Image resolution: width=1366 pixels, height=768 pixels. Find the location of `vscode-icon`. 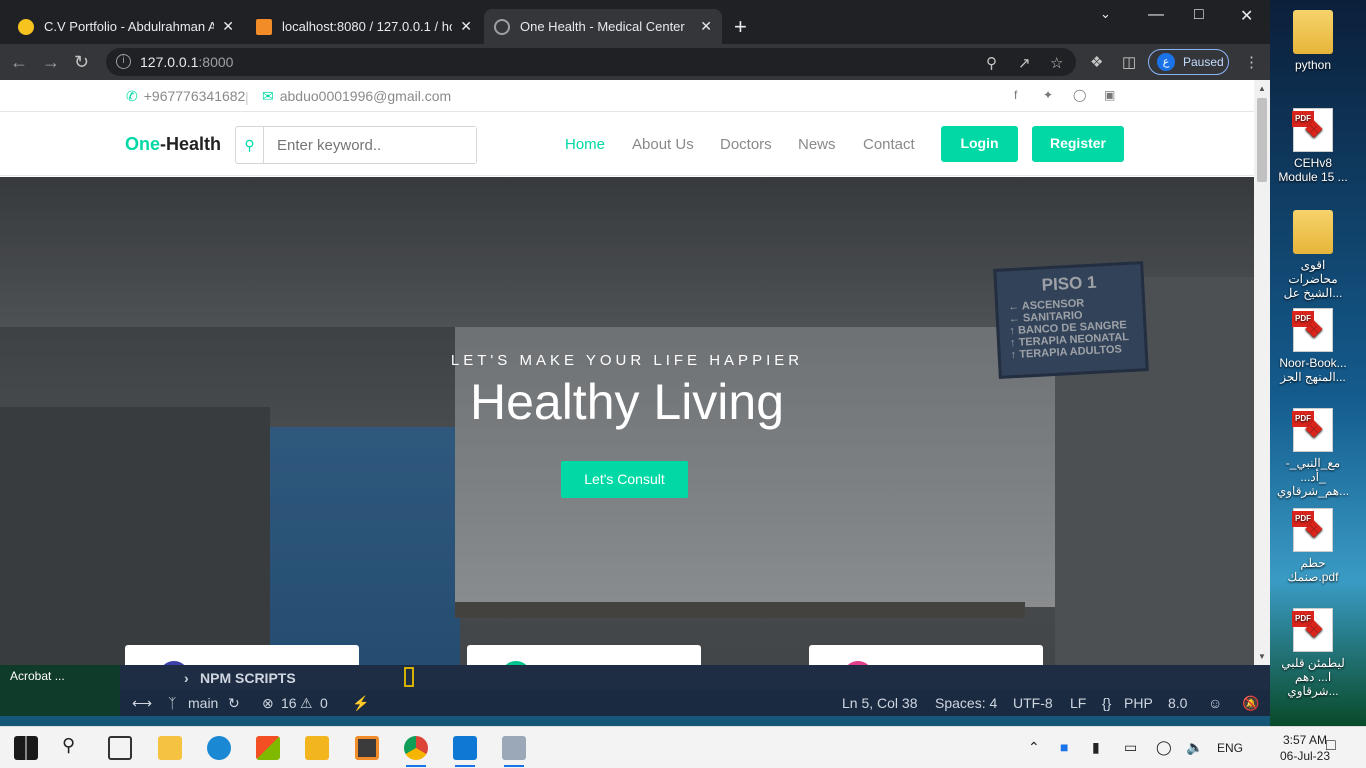

vscode-icon is located at coordinates (465, 751).